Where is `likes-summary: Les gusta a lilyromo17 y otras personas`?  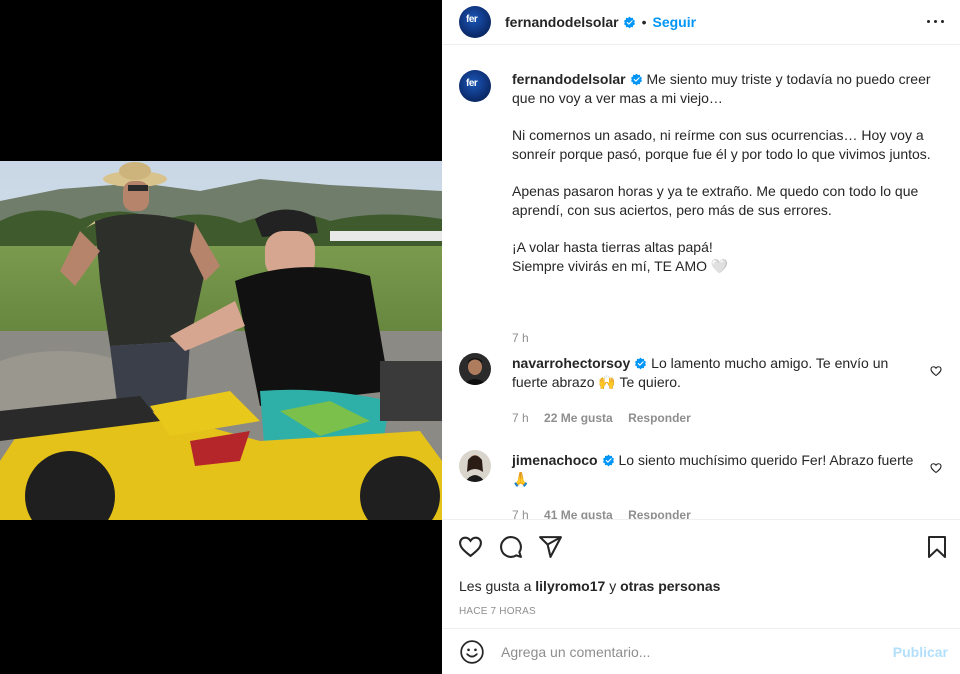
likes-summary: Les gusta a lilyromo17 y otras personas is located at coordinates (589, 586).